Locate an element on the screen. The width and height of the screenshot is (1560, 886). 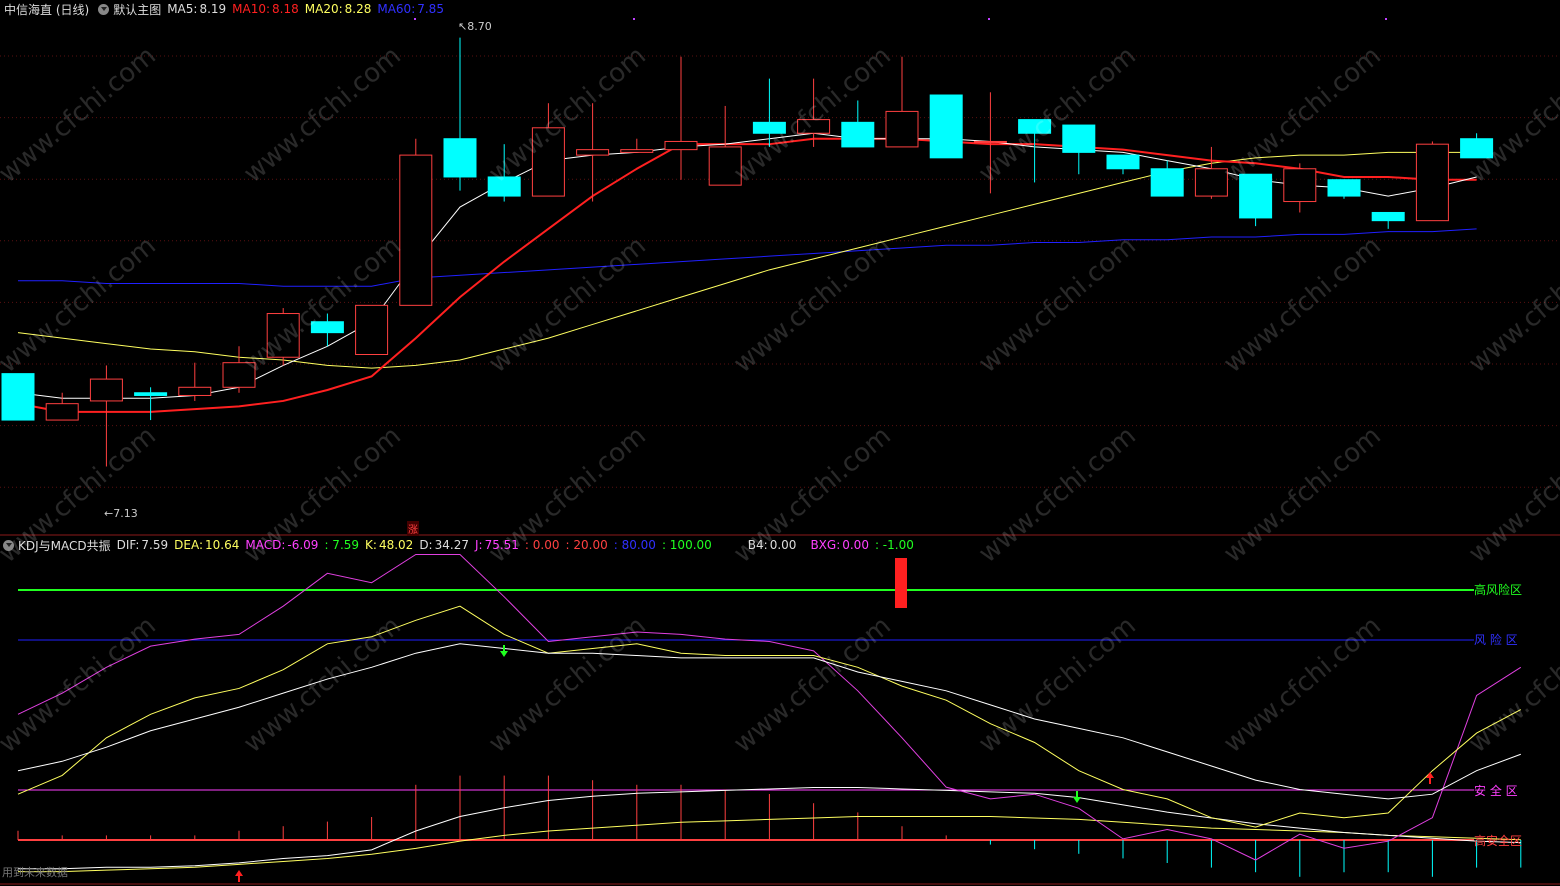
zone-risk-label: 风 险 区 is located at coordinates (1496, 640).